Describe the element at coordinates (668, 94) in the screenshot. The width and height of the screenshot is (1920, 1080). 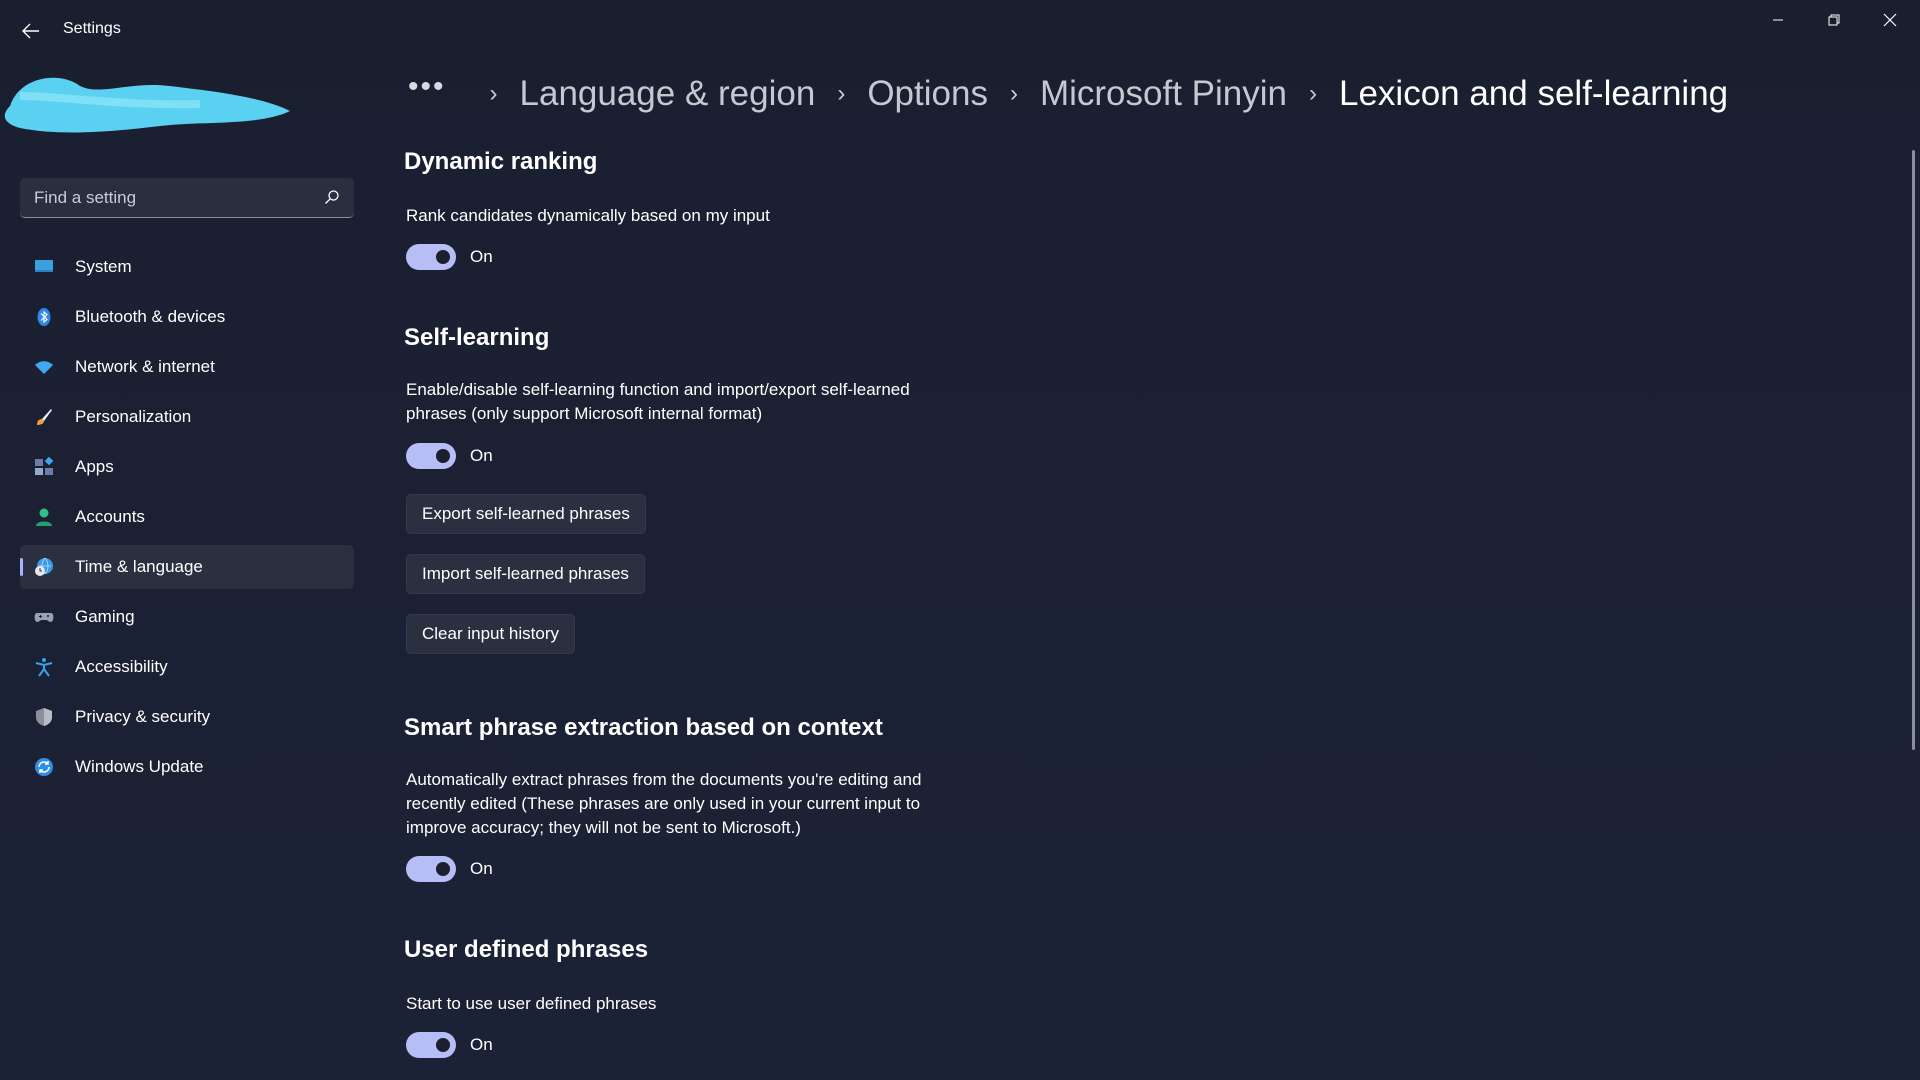
I see `breadcrumb-language-region: Language & region` at that location.